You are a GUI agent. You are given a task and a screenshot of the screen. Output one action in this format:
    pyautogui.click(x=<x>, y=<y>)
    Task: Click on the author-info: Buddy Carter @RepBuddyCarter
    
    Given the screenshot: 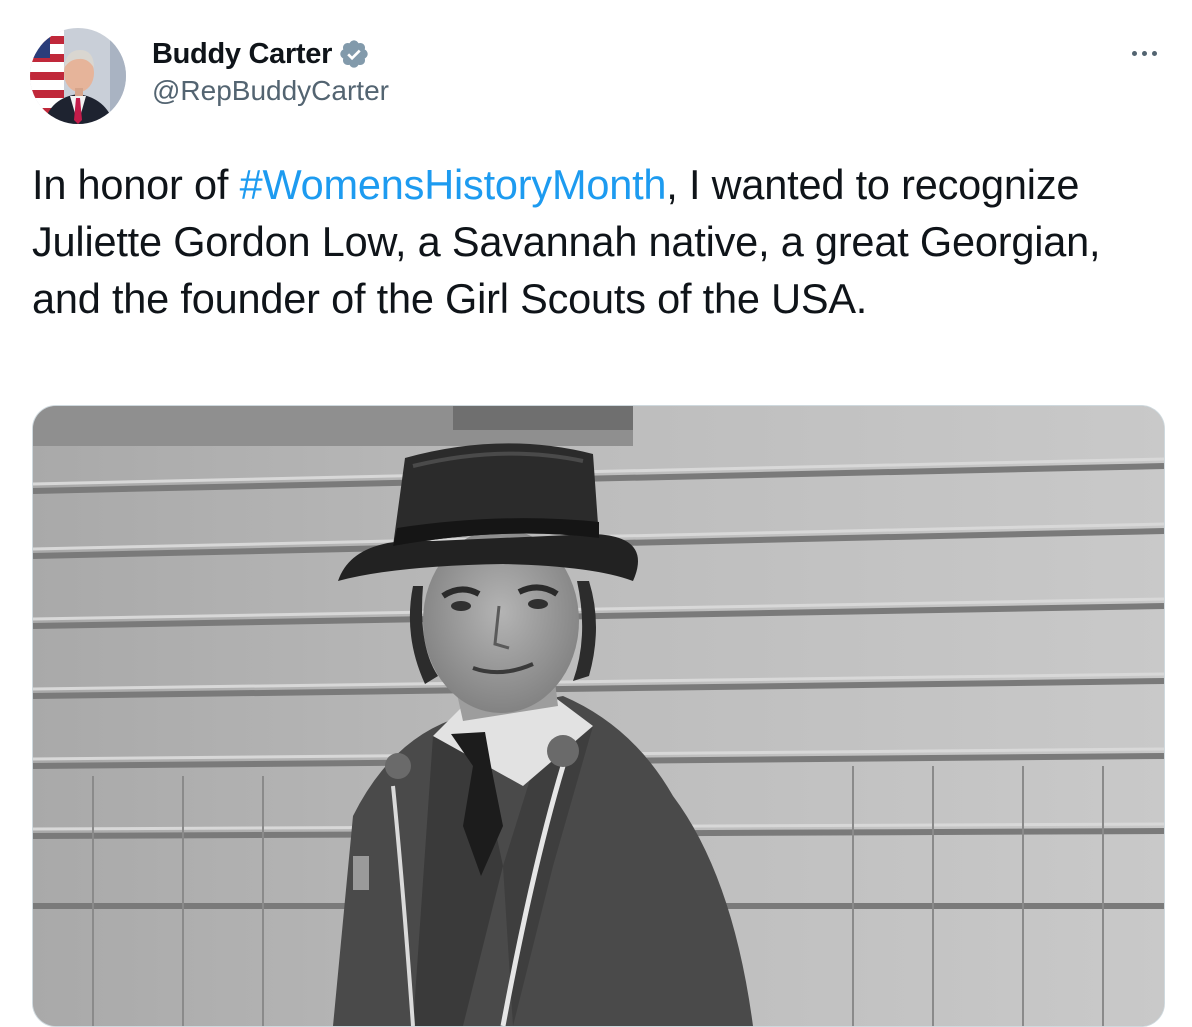 What is the action you would take?
    pyautogui.click(x=270, y=71)
    